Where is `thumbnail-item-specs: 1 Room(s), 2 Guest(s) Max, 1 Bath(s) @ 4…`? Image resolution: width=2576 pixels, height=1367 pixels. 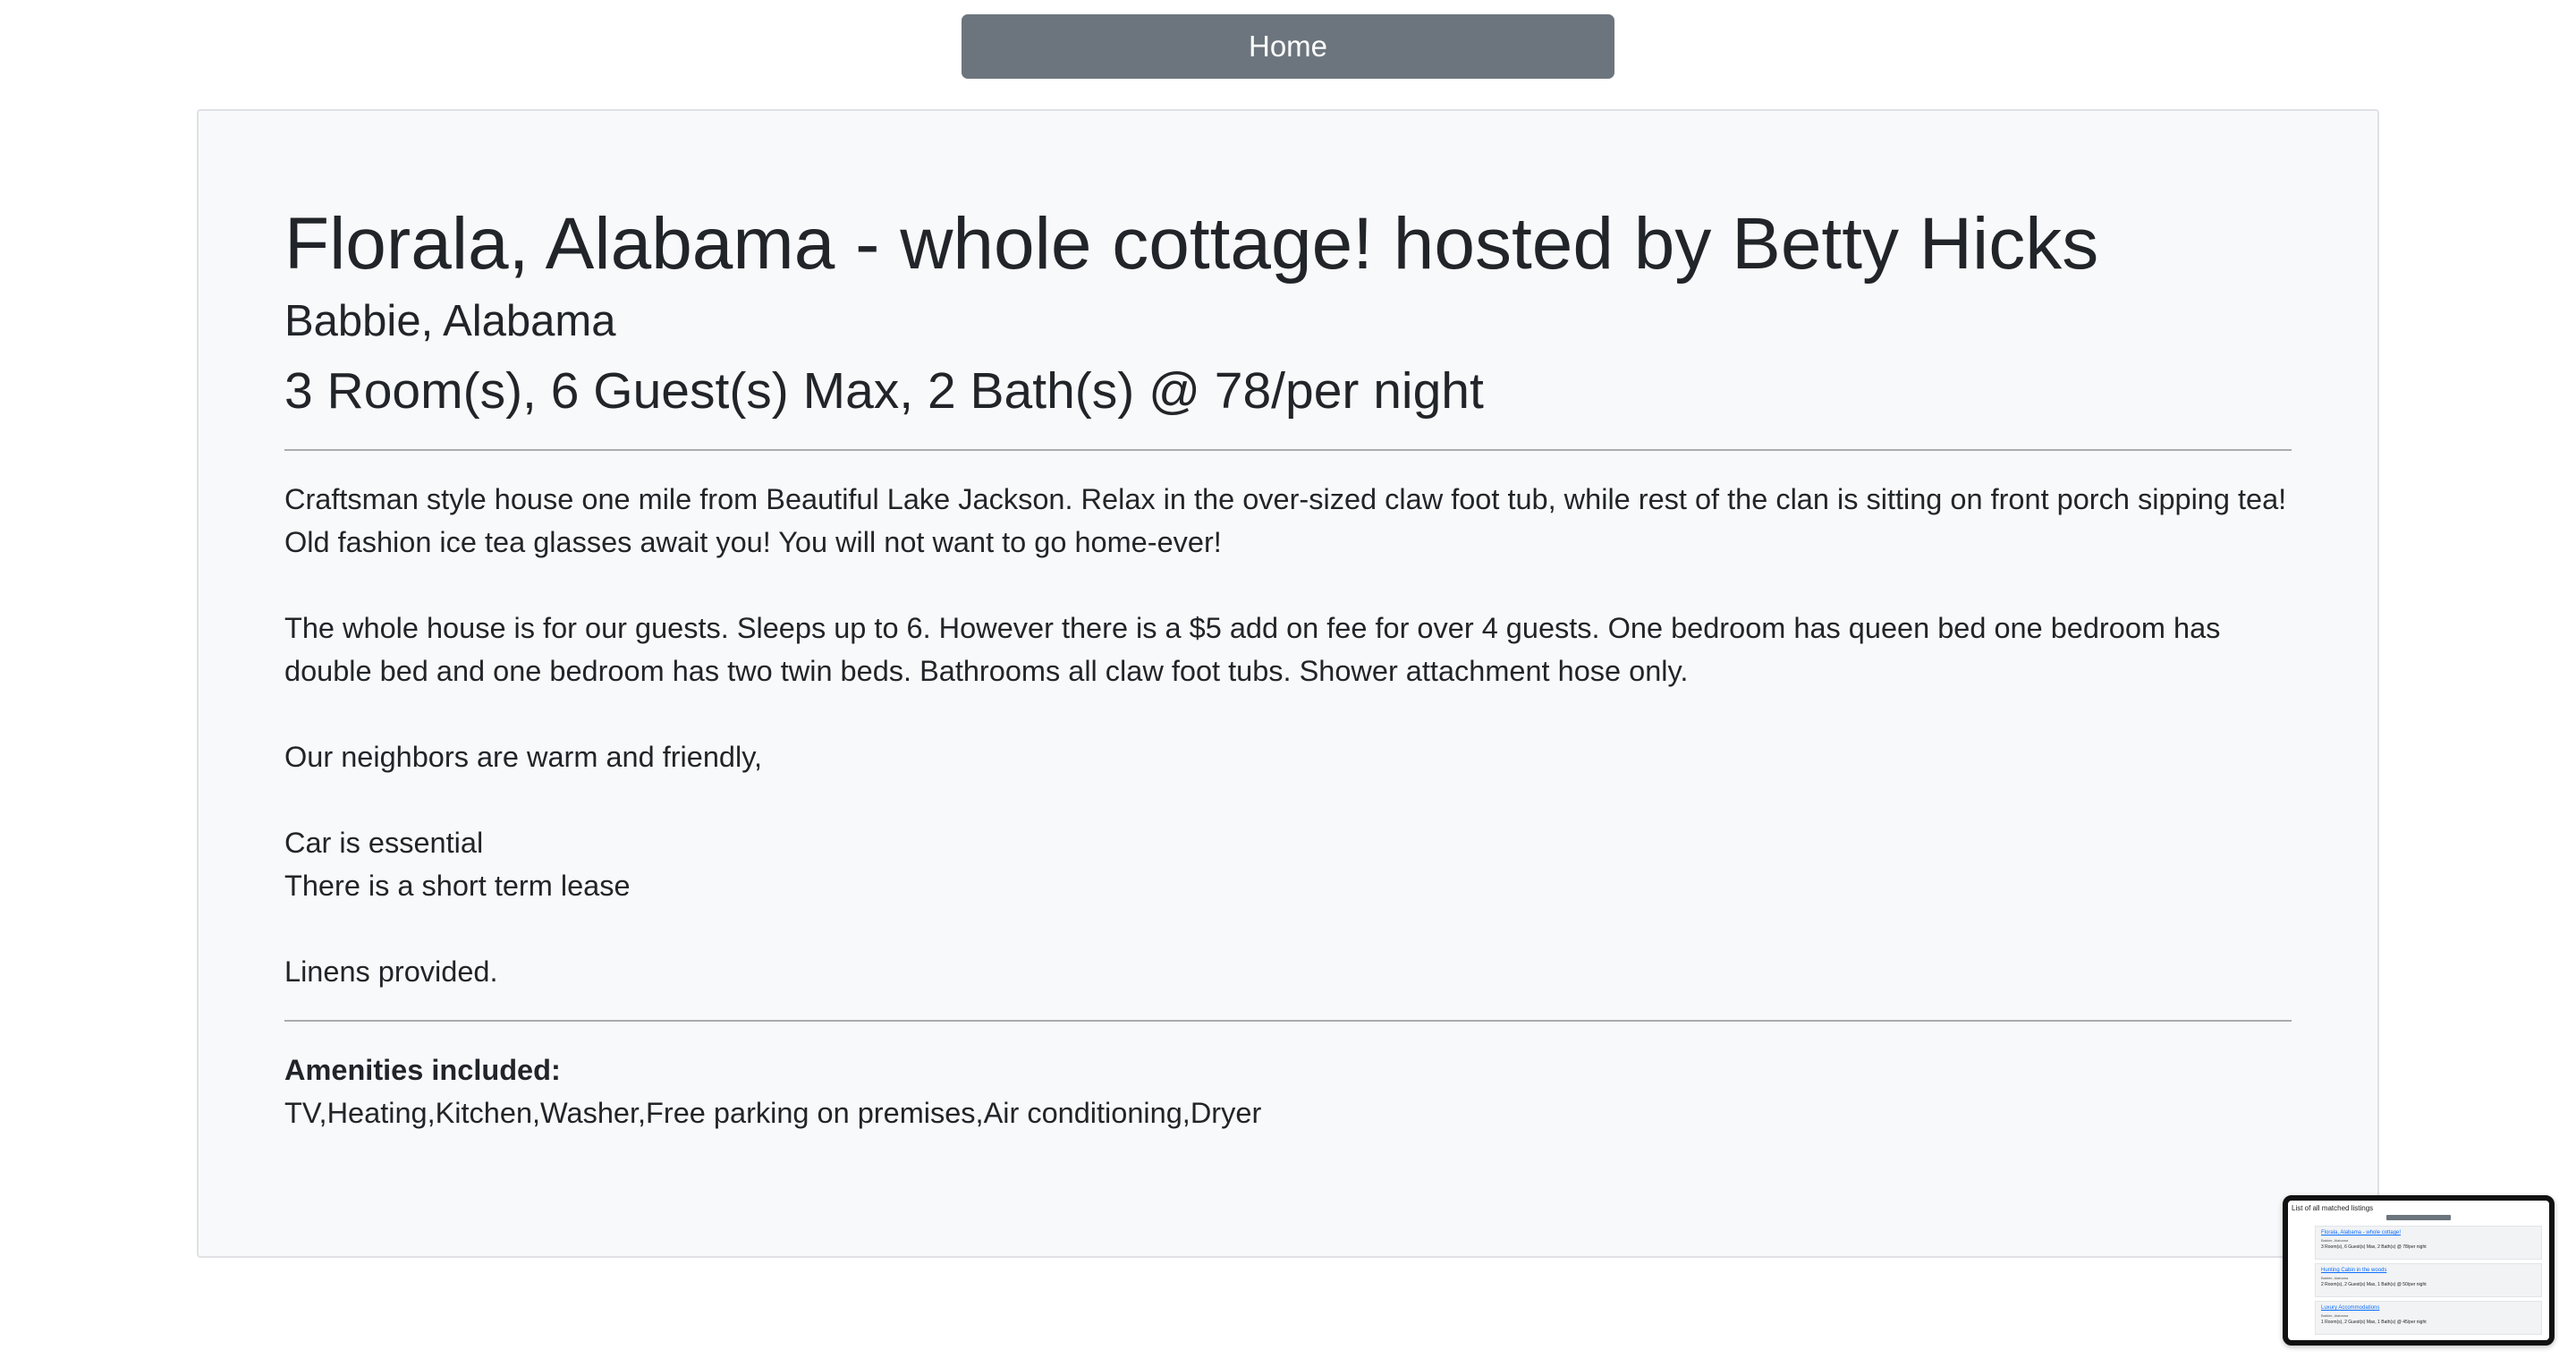
thumbnail-item-specs: 1 Room(s), 2 Guest(s) Max, 1 Bath(s) @ 4… is located at coordinates (2374, 1322).